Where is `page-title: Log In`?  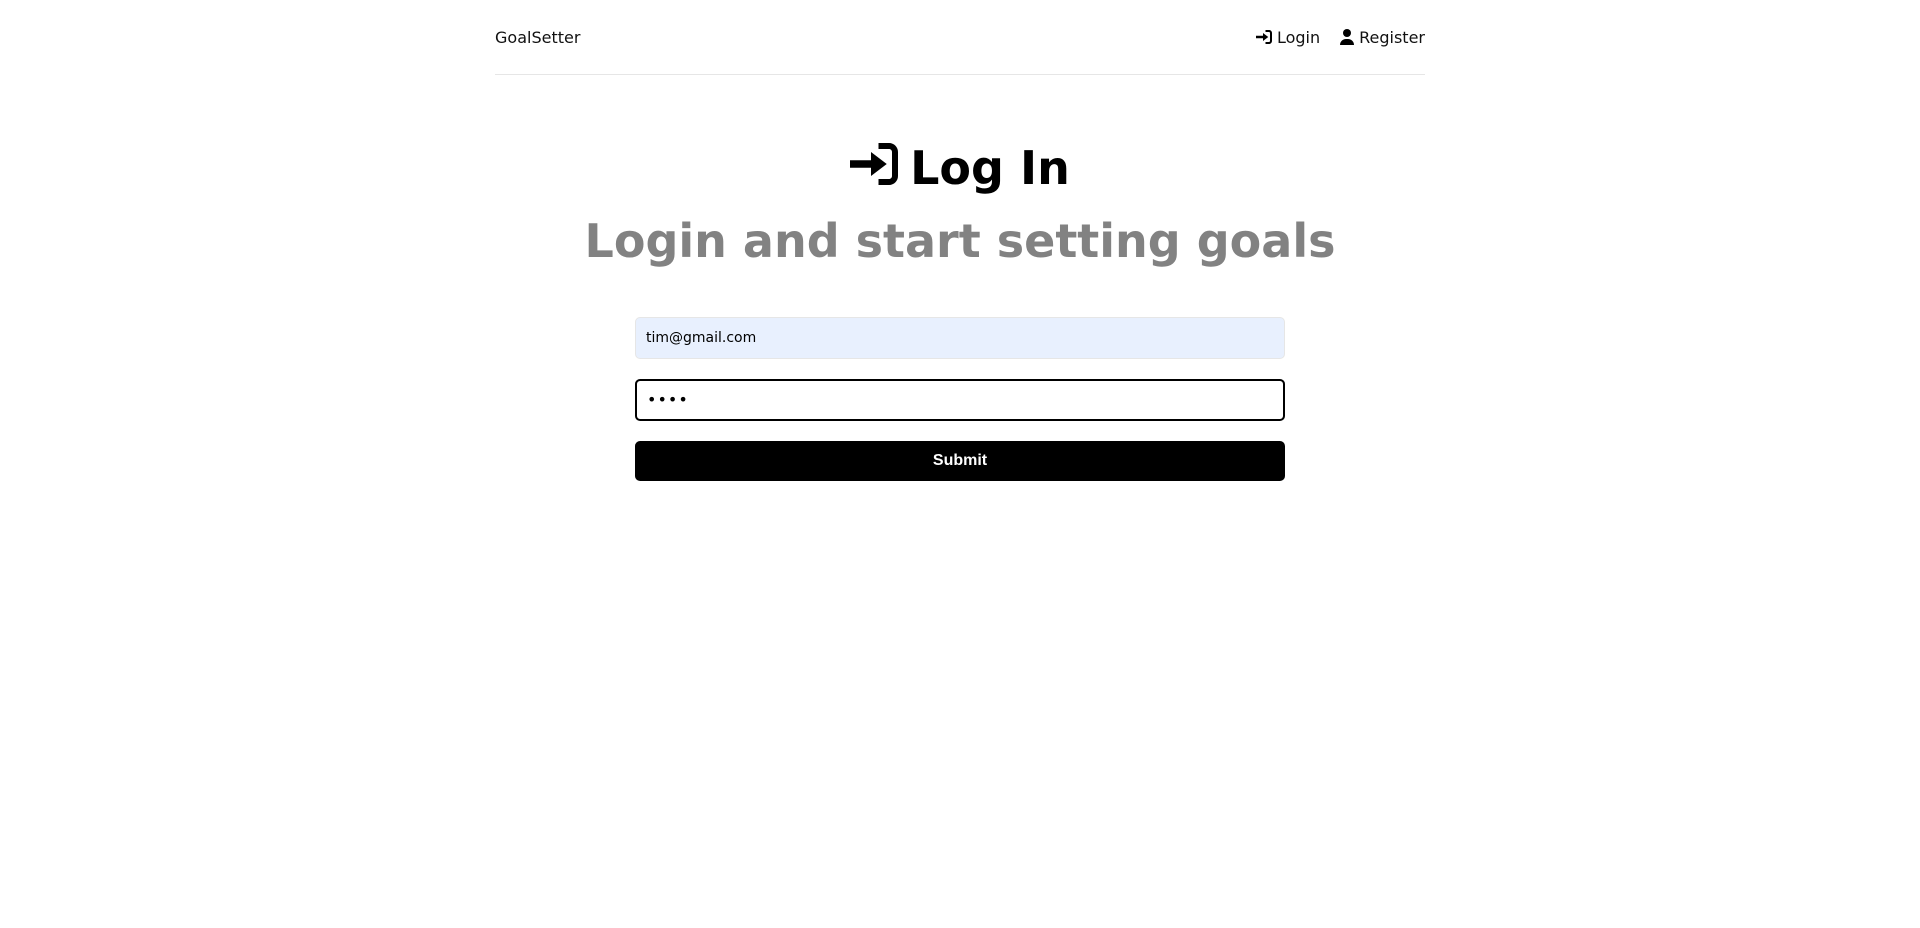 page-title: Log In is located at coordinates (960, 167).